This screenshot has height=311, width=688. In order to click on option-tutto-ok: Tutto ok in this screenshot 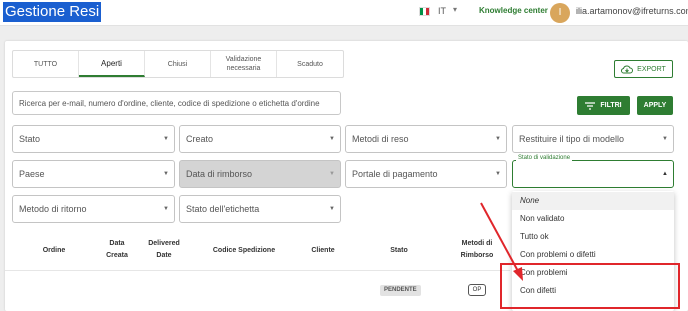, I will do `click(593, 237)`.